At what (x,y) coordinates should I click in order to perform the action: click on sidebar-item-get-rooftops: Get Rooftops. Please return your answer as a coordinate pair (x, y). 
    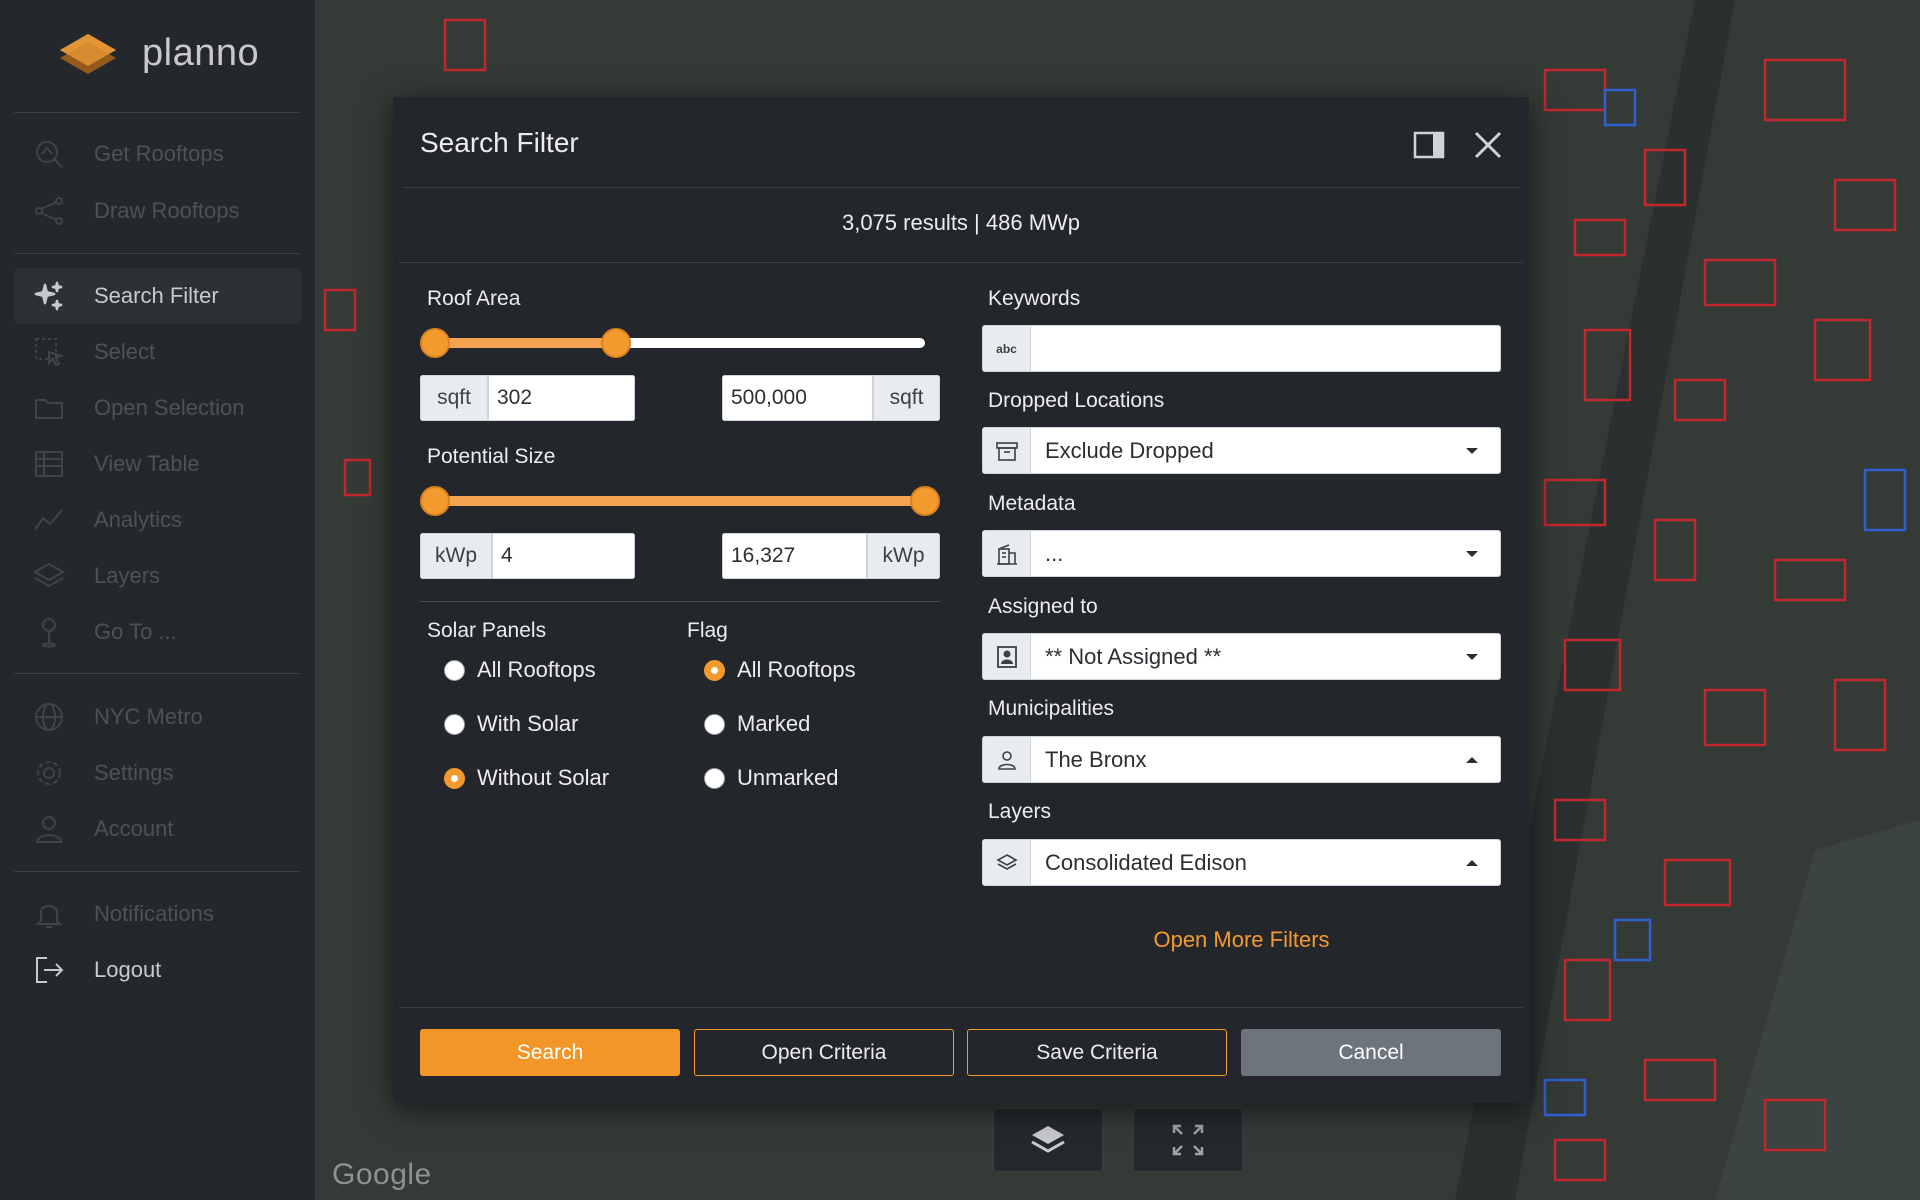
    Looking at the image, I should click on (157, 154).